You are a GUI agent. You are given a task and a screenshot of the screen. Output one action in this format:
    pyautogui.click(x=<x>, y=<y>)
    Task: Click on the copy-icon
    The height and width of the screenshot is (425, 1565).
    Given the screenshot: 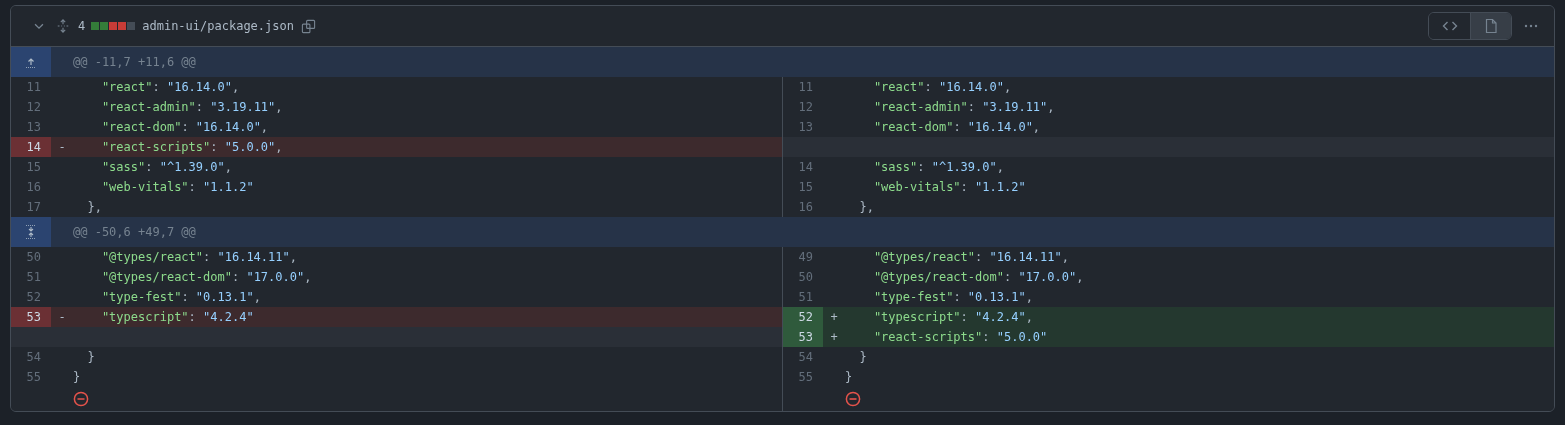 What is the action you would take?
    pyautogui.click(x=309, y=26)
    